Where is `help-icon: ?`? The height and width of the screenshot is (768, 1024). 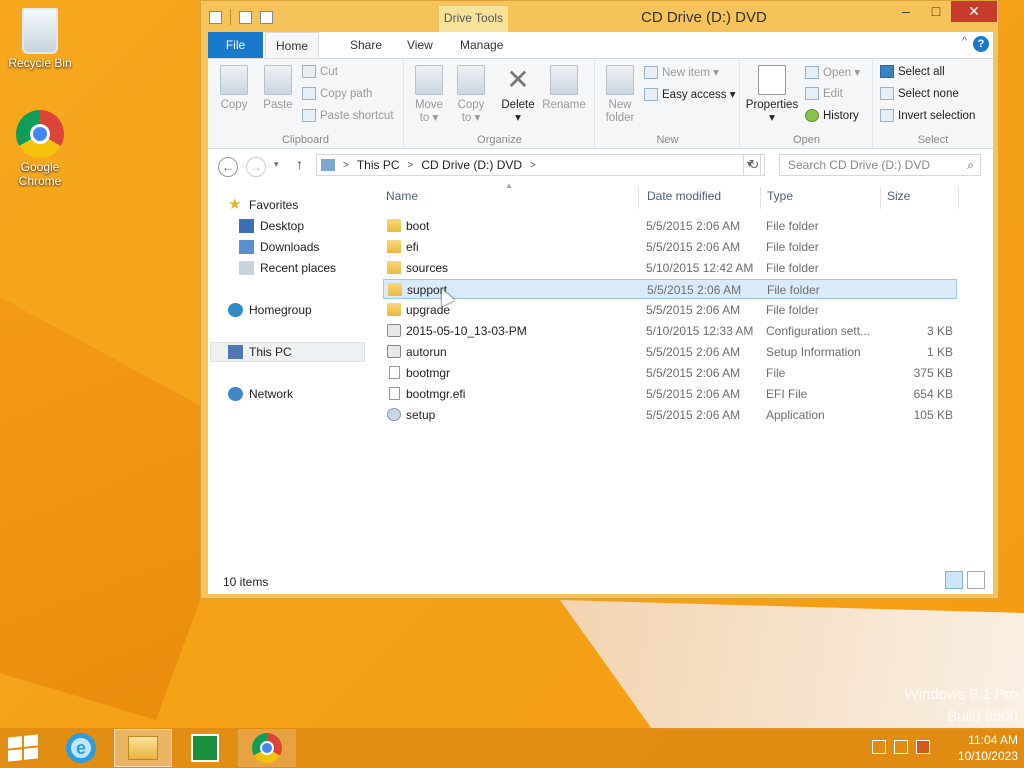 help-icon: ? is located at coordinates (981, 44).